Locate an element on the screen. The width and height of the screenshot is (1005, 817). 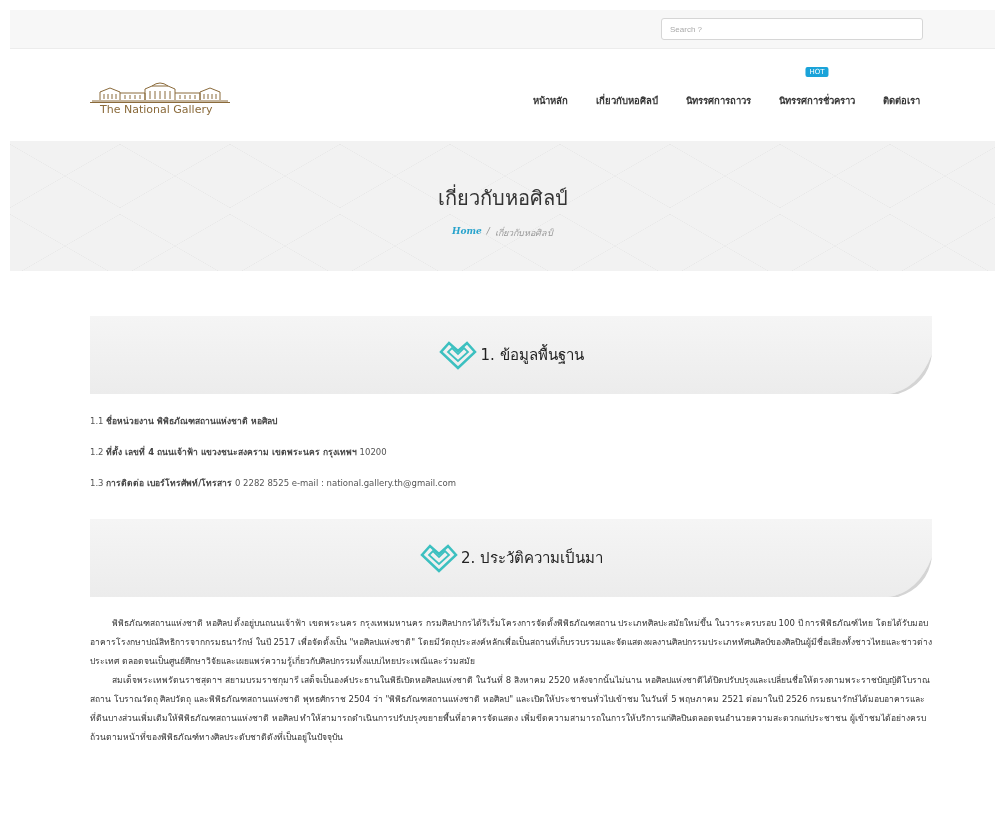
nav-link: เกี่ยวกับหอศิลป์ is located at coordinates (627, 100).